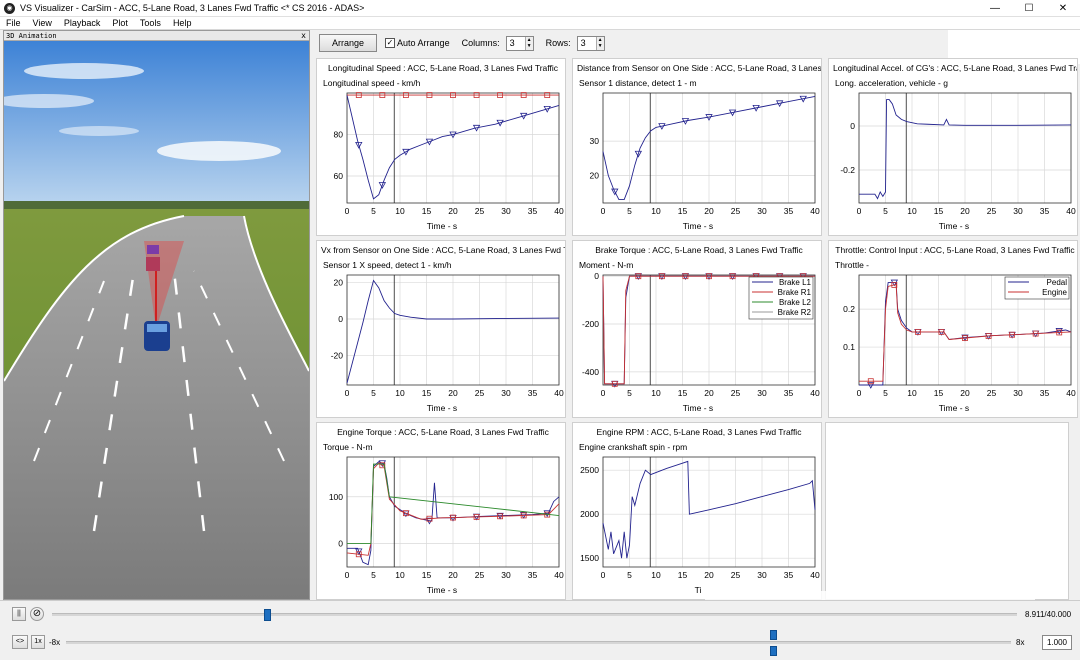  Describe the element at coordinates (13, 23) in the screenshot. I see `menu-file: File` at that location.